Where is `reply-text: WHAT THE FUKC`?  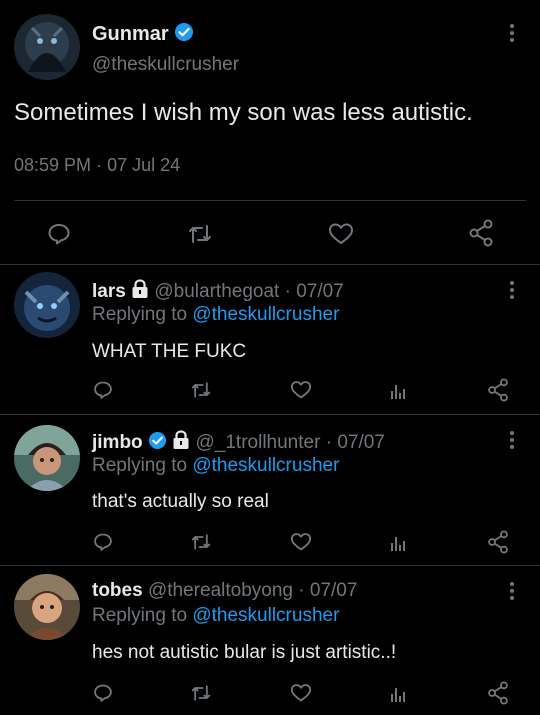 reply-text: WHAT THE FUKC is located at coordinates (169, 351).